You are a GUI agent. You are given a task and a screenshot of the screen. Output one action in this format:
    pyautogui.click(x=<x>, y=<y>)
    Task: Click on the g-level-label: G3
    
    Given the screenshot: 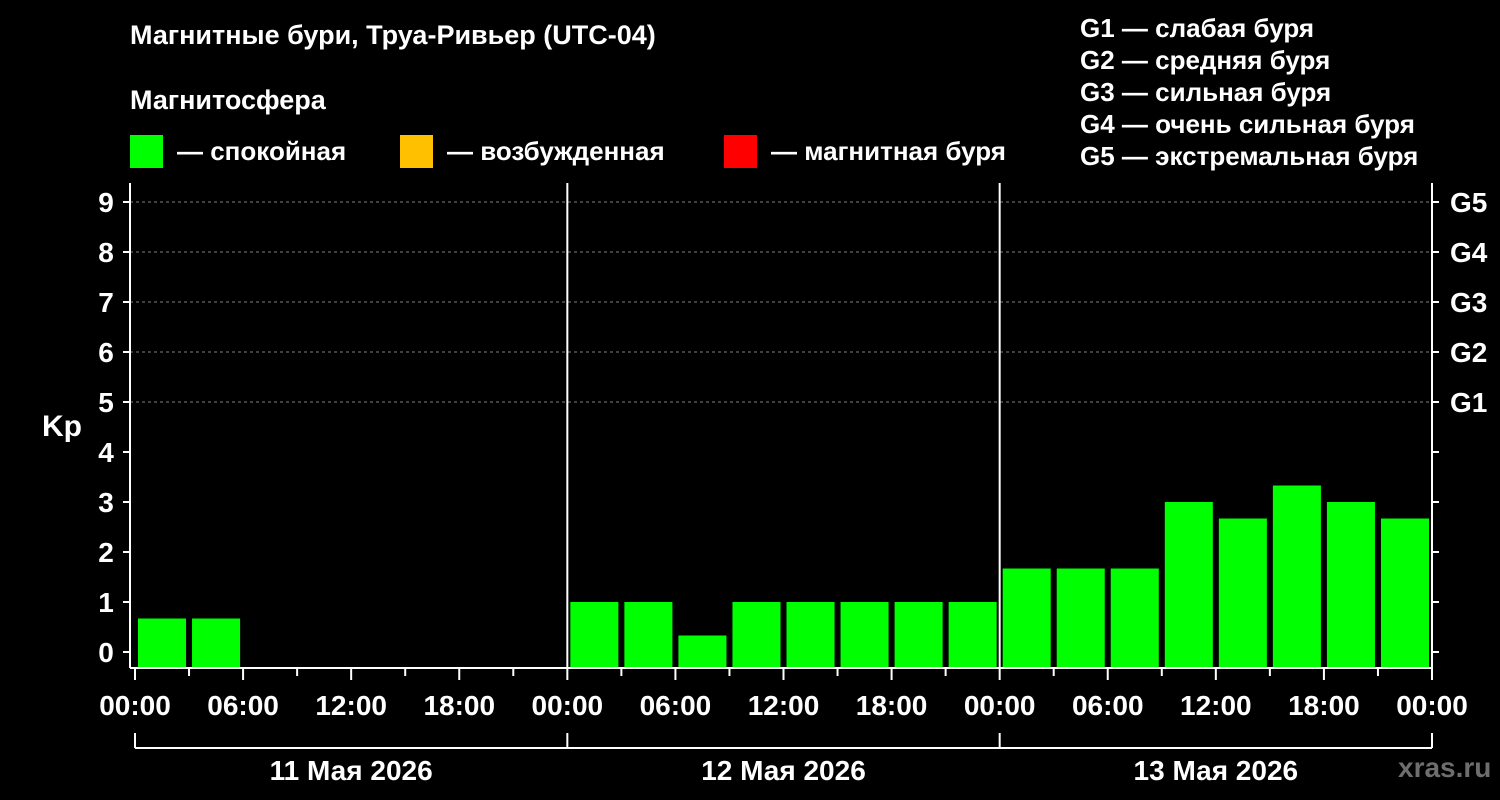 What is the action you would take?
    pyautogui.click(x=1468, y=302)
    